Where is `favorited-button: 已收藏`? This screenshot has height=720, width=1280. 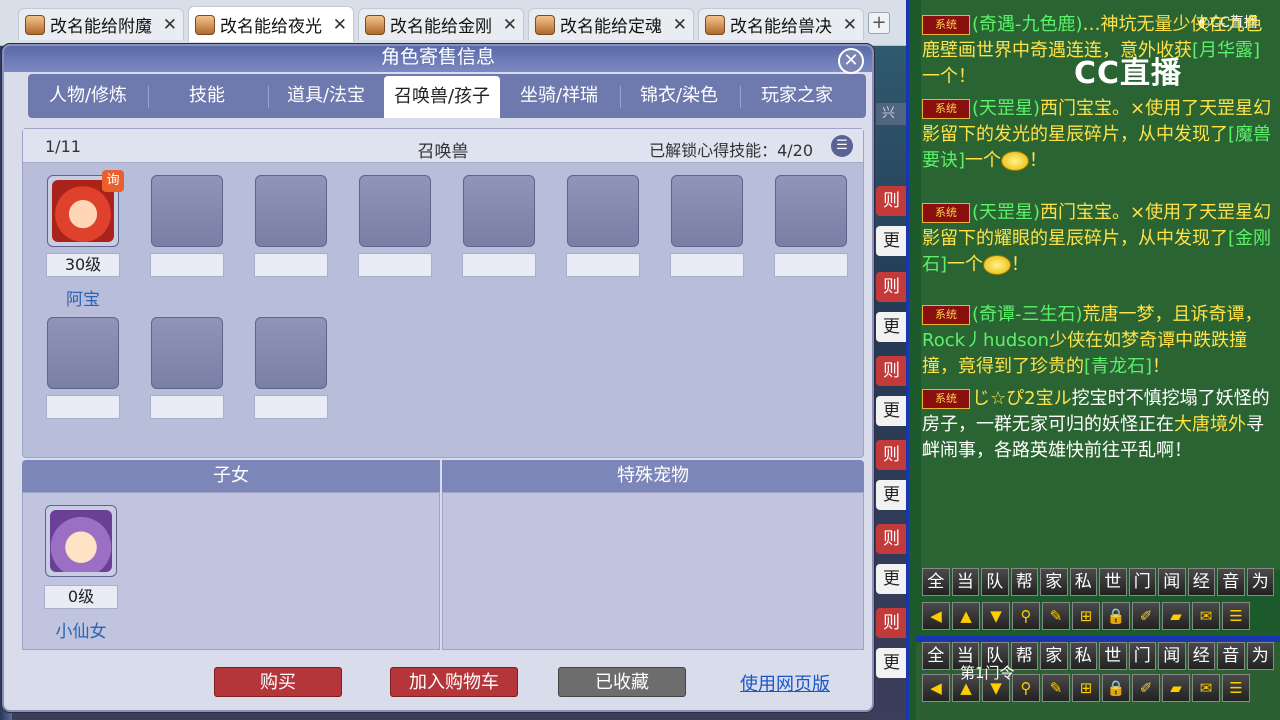
favorited-button: 已收藏 is located at coordinates (622, 682).